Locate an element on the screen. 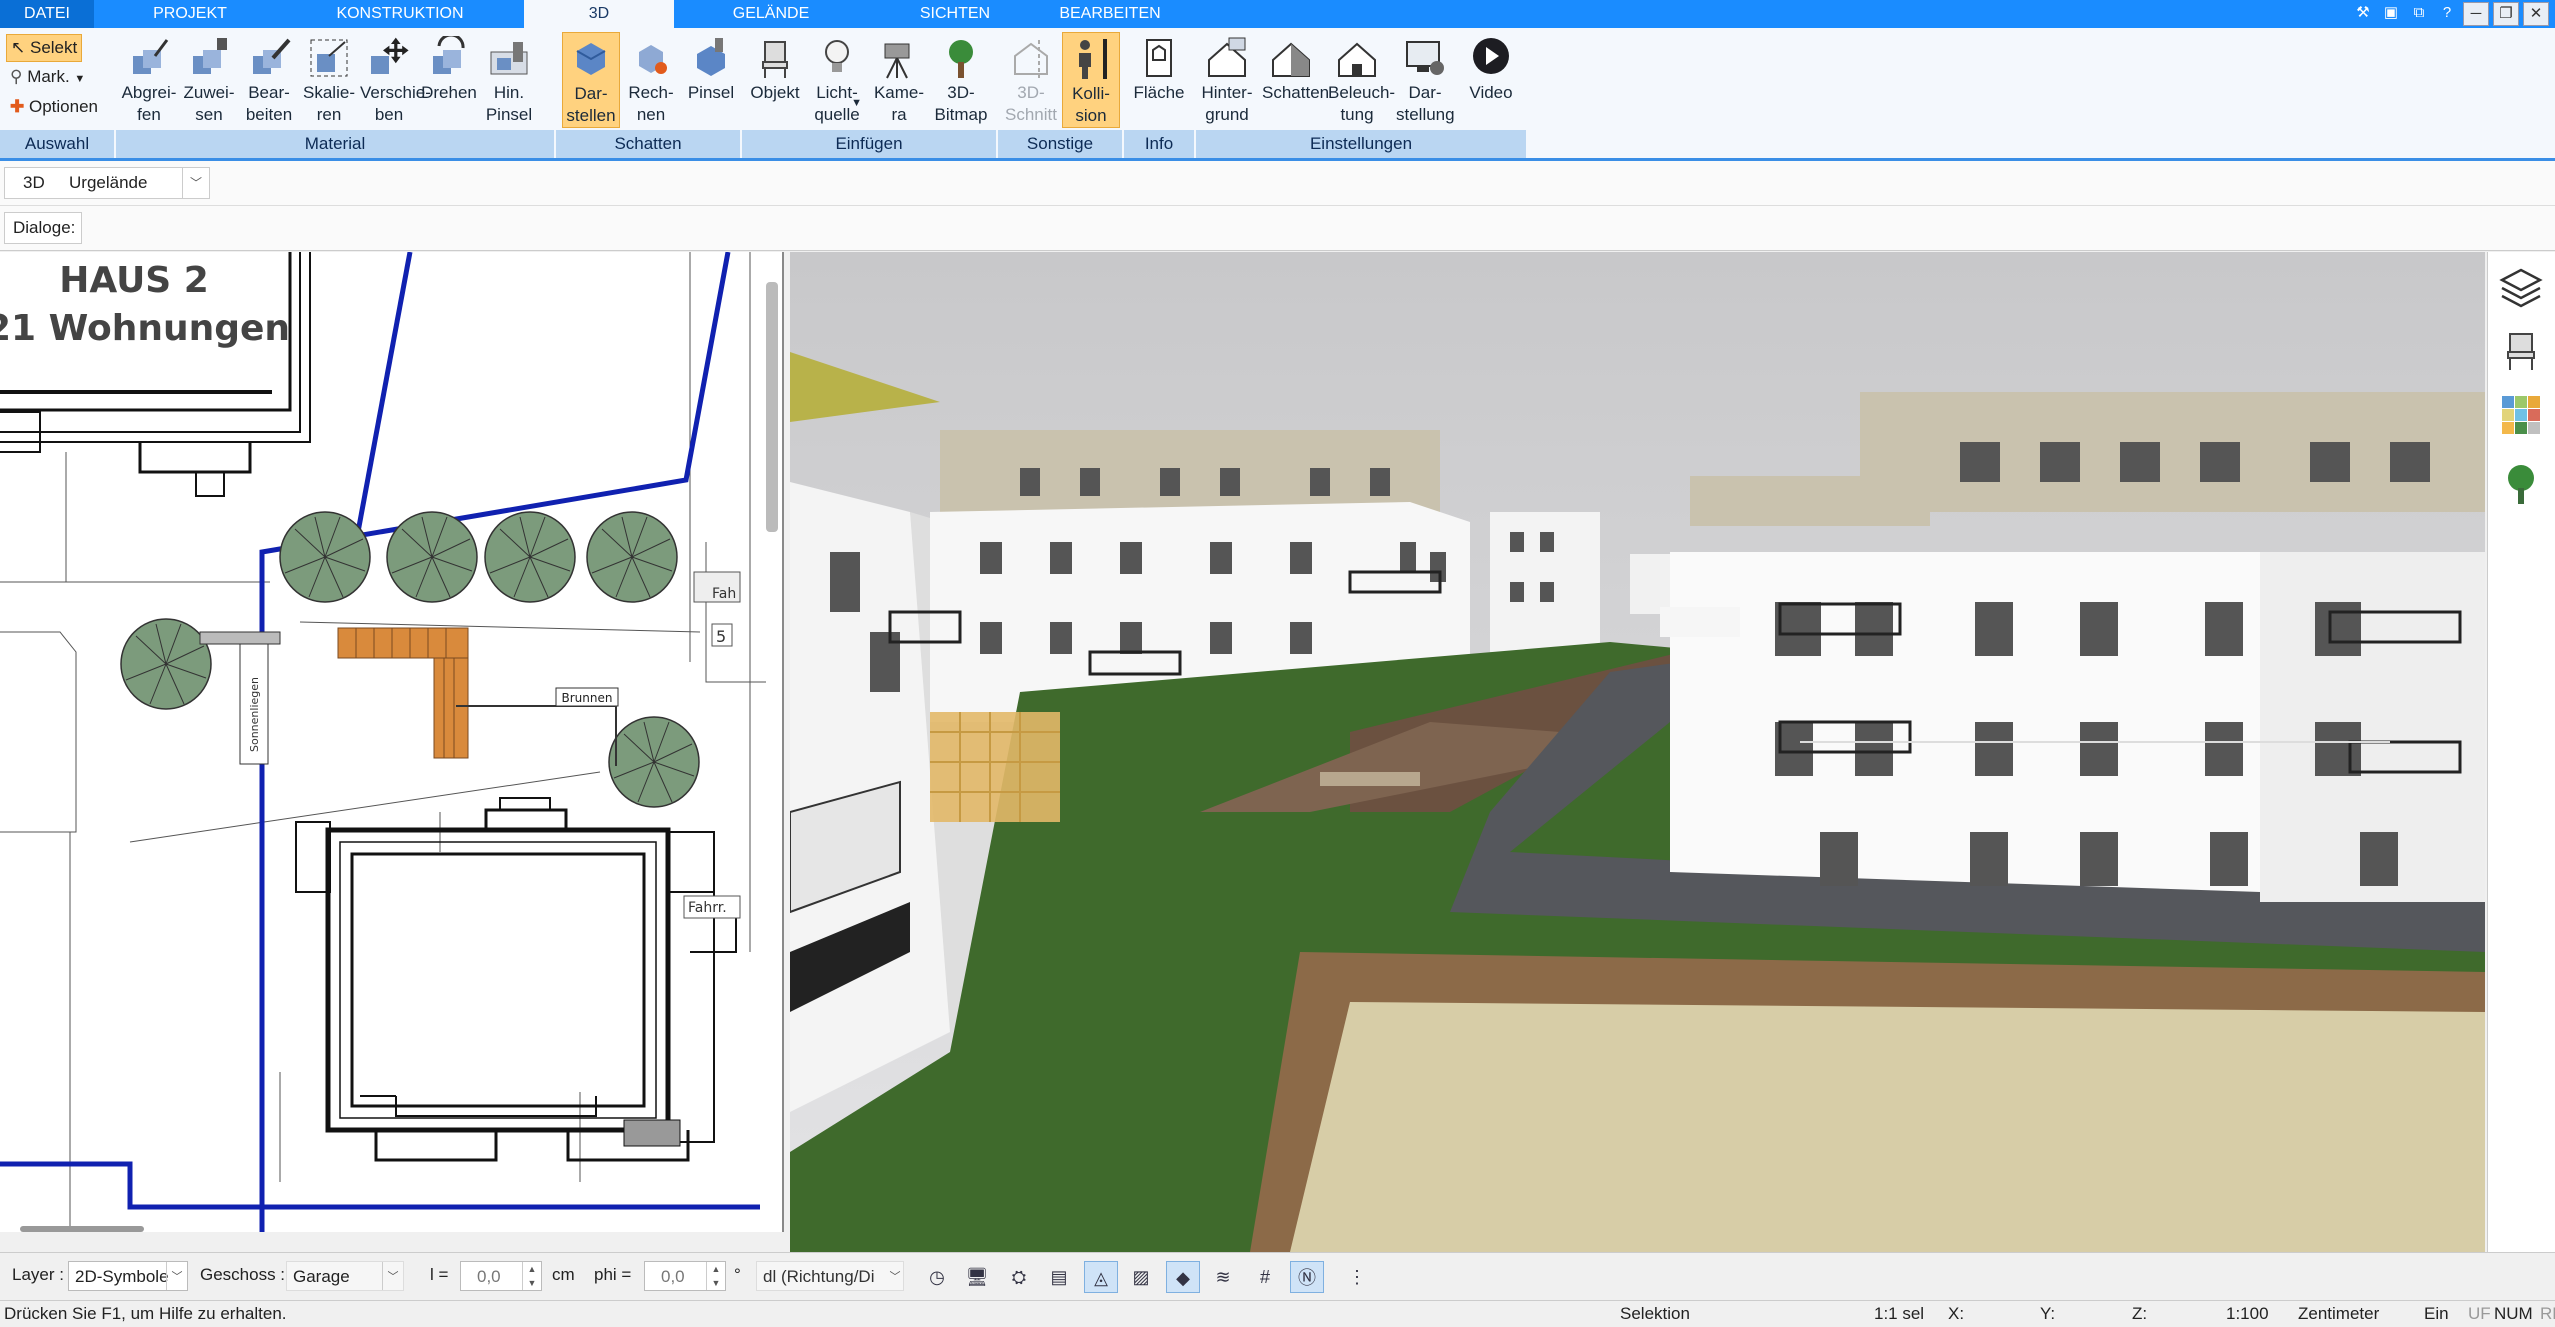 The image size is (2555, 1327). group-auswahl: ↖ Selekt ⚲ Mark. ▼ ✚ Optionen Auswahl is located at coordinates (58, 93).